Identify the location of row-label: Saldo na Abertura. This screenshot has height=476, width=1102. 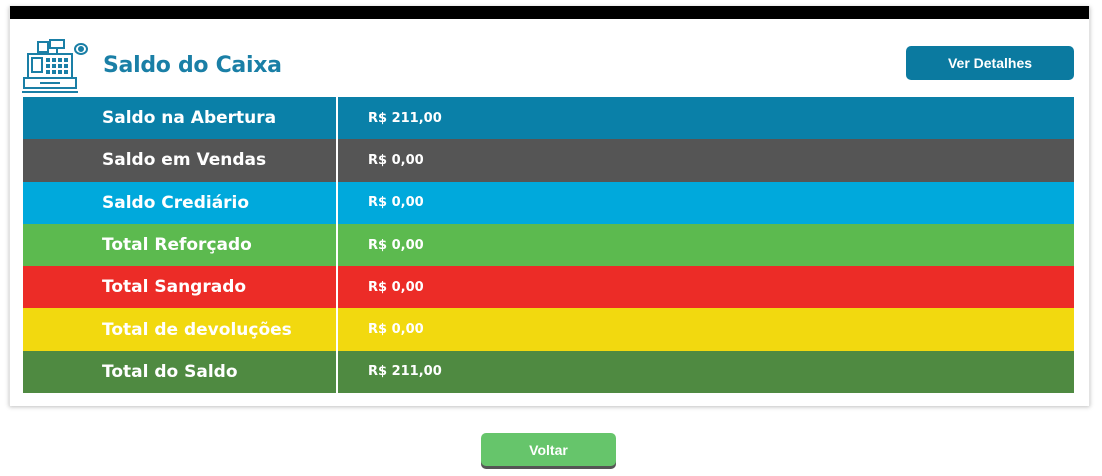
(180, 118).